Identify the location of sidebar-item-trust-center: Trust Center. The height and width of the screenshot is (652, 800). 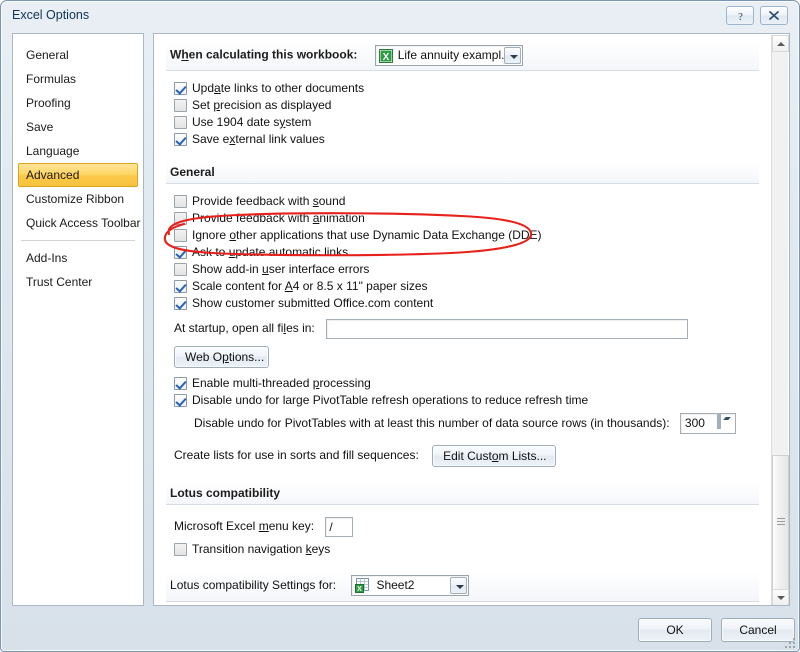
(78, 282).